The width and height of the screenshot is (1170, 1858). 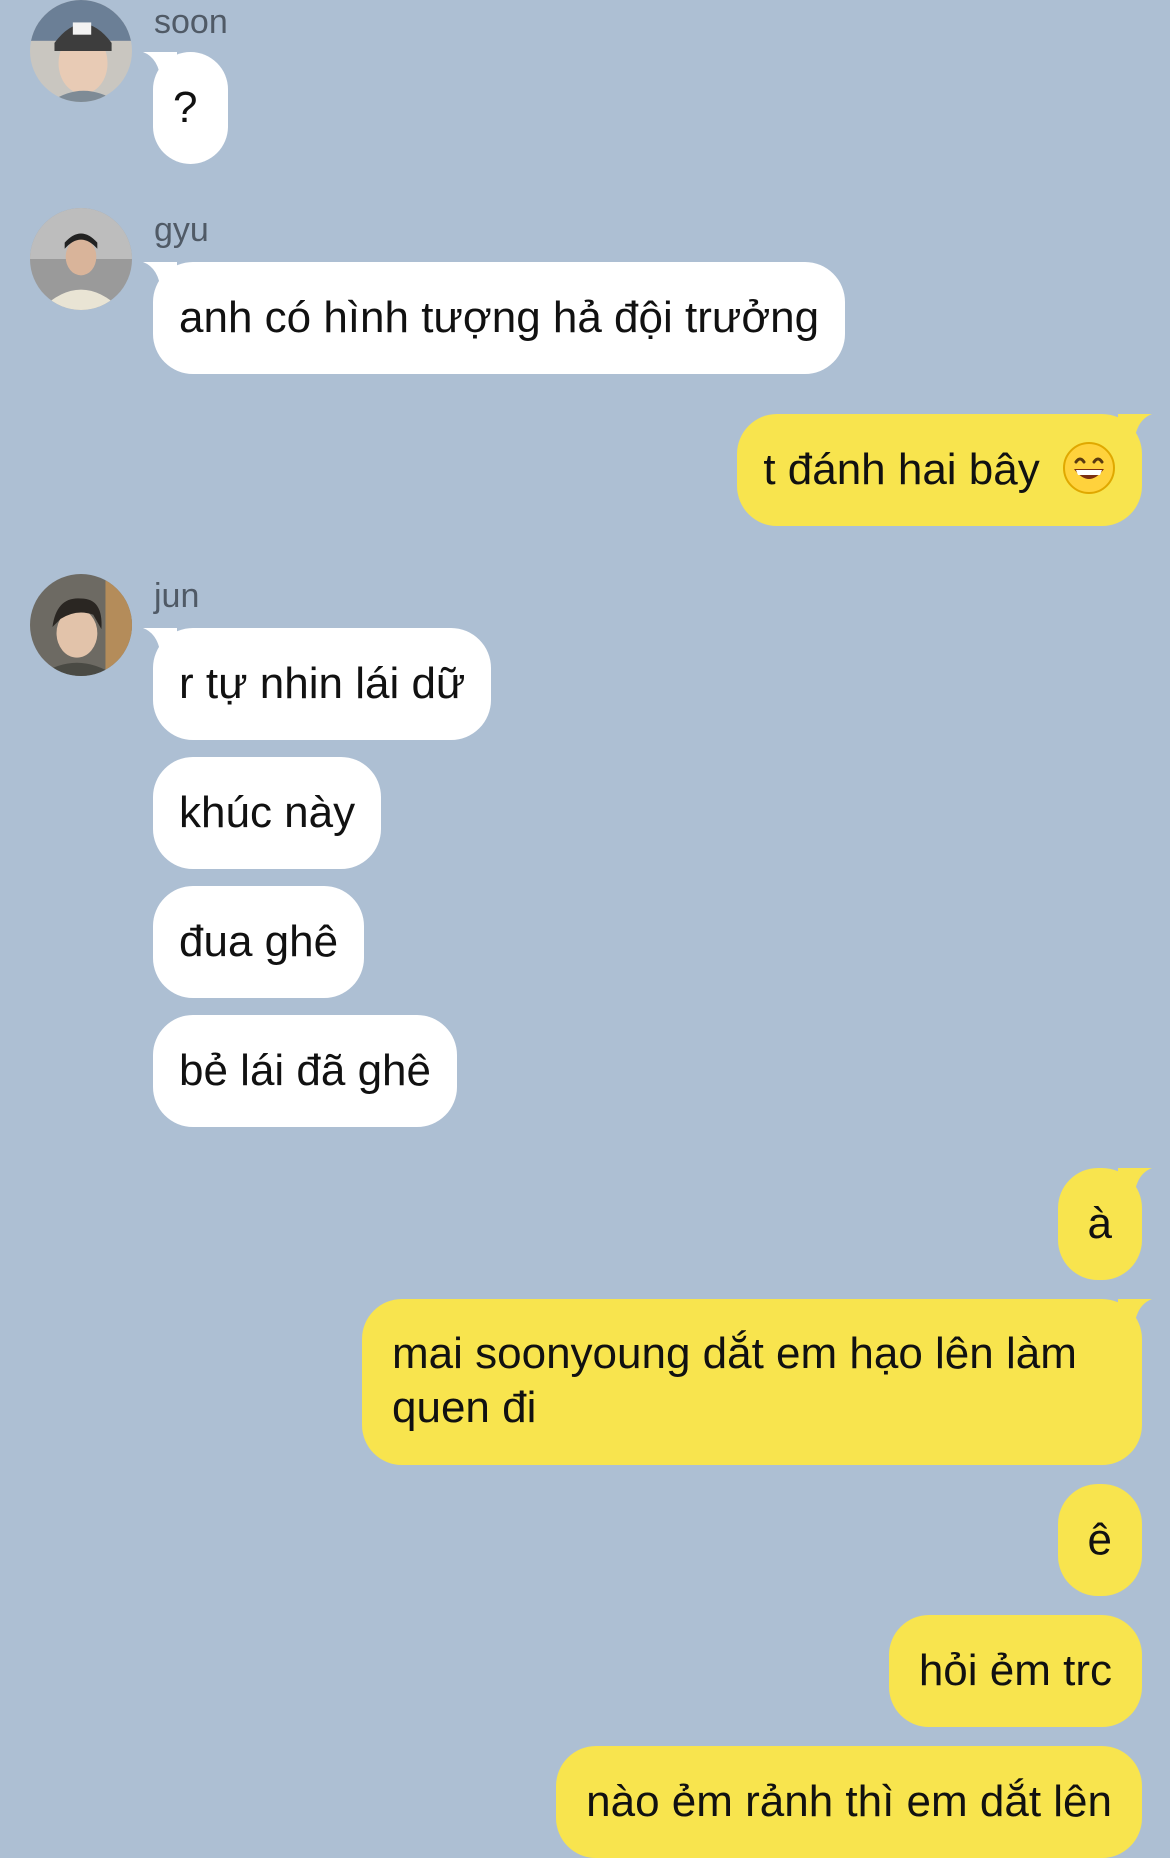 I want to click on message-bubble: à, so click(x=1104, y=1224).